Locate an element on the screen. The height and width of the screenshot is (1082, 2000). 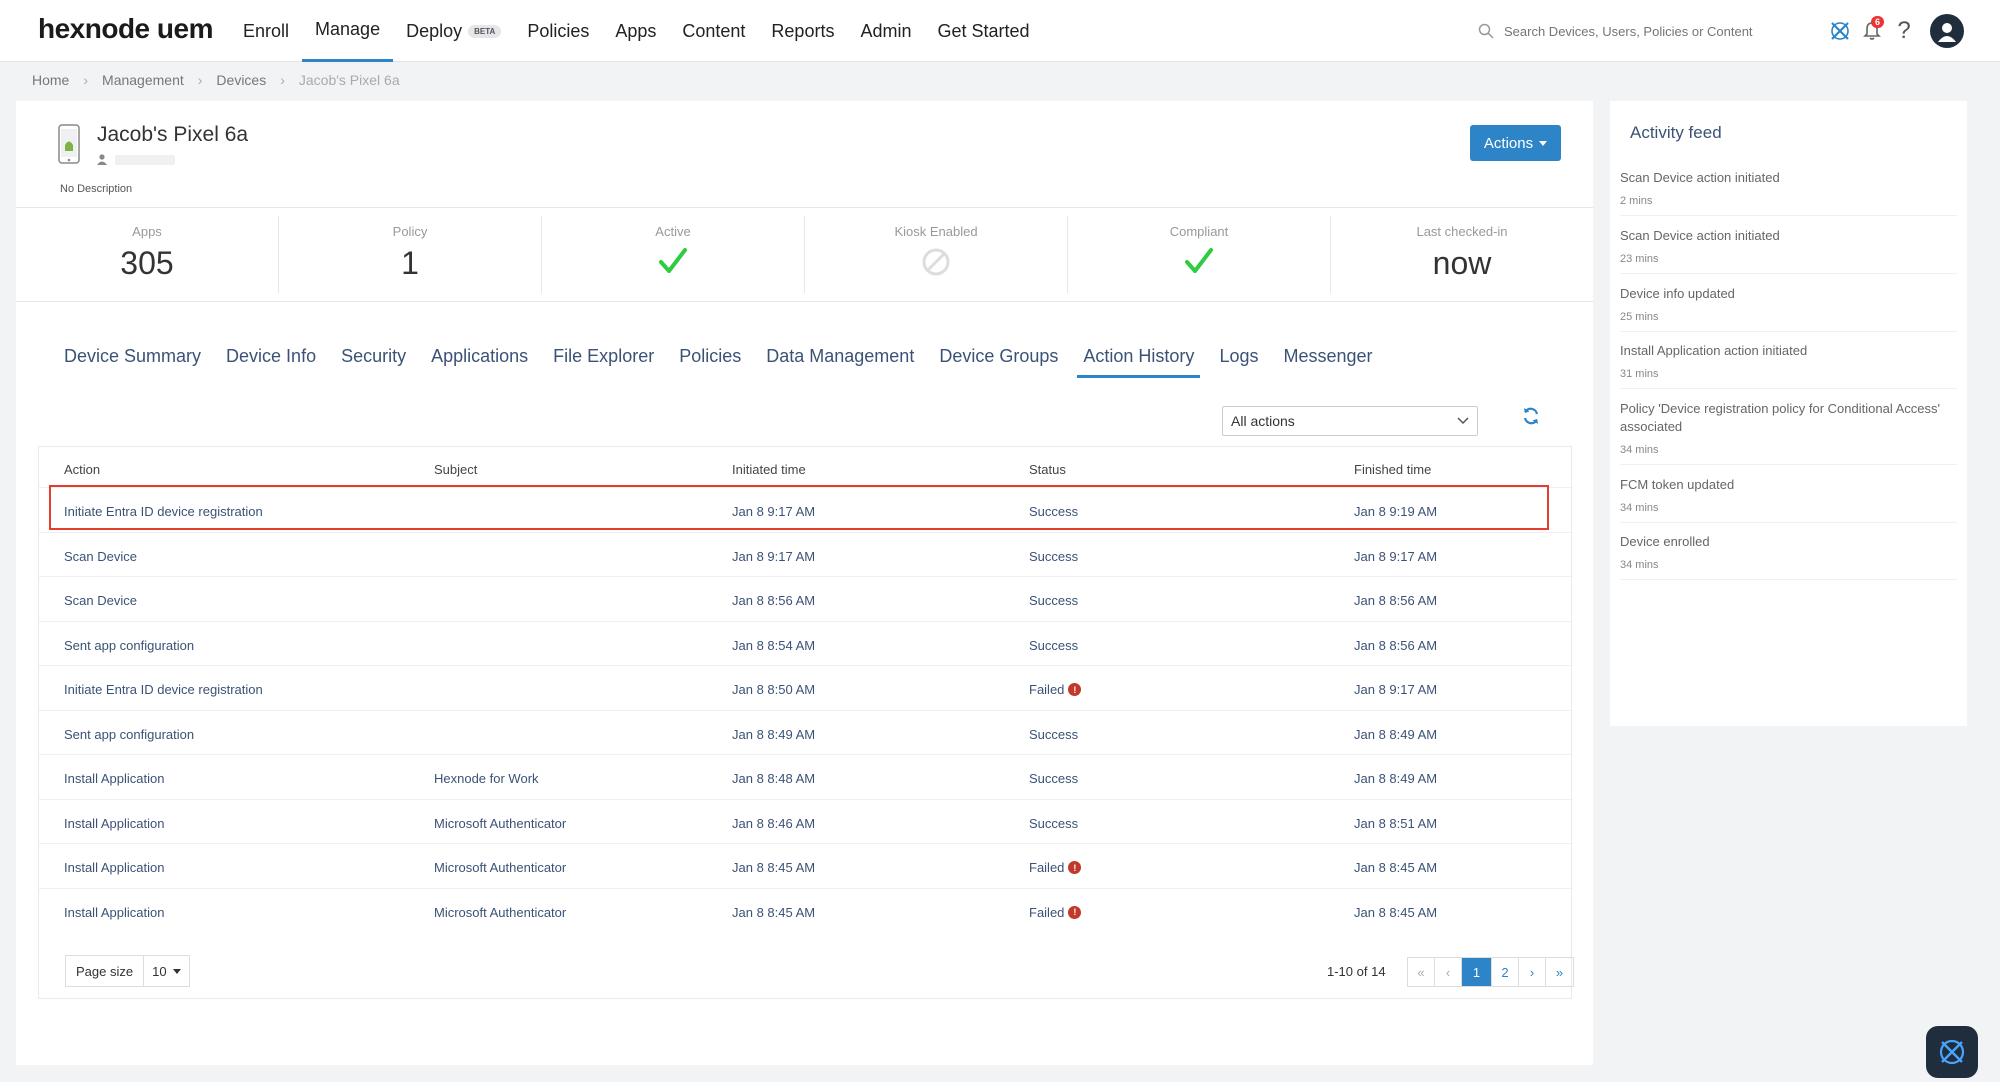
column-header-finished-time: Finished time is located at coordinates (1392, 469).